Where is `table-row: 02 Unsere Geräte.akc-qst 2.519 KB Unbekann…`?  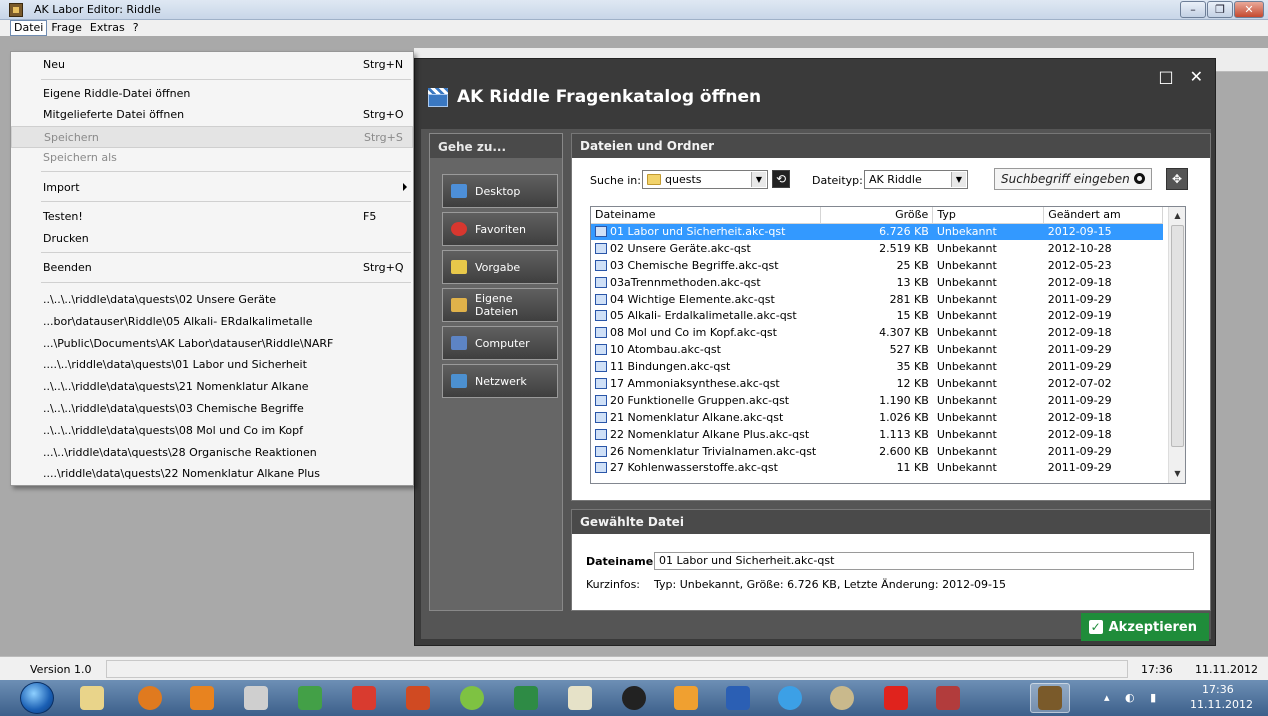 table-row: 02 Unsere Geräte.akc-qst 2.519 KB Unbekann… is located at coordinates (877, 248).